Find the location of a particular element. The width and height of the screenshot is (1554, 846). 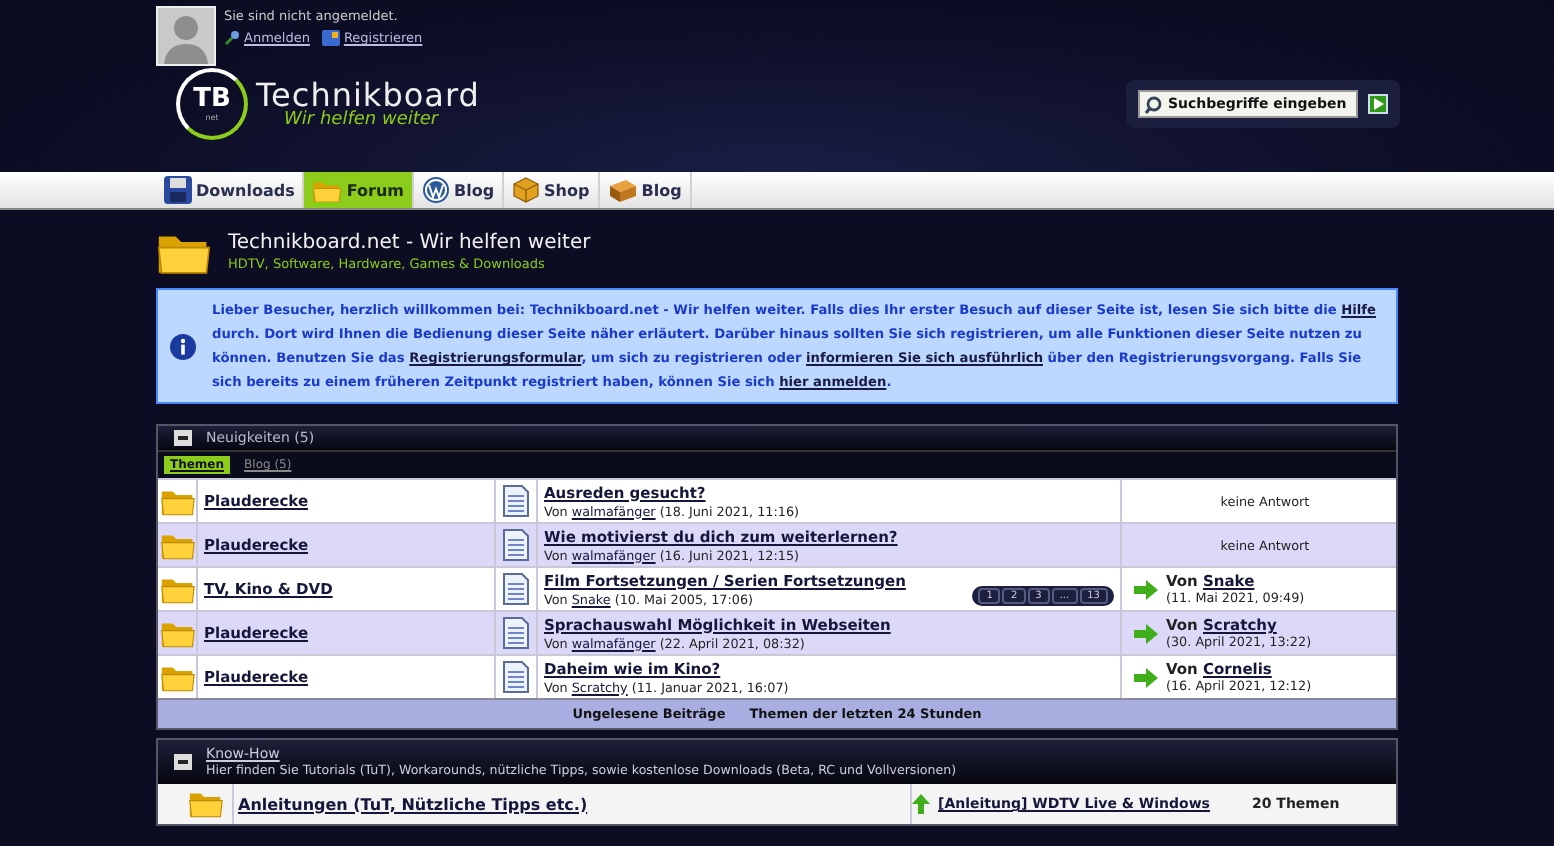

logo-name: Technikboard is located at coordinates (368, 95).